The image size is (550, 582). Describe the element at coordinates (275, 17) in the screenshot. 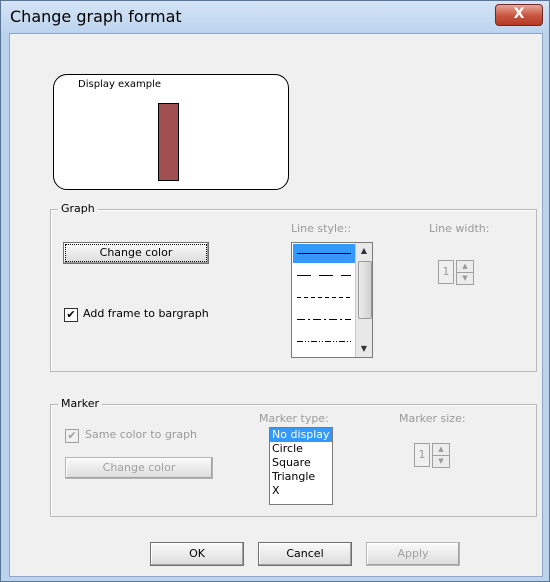

I see `title-bar: Change graph format X` at that location.